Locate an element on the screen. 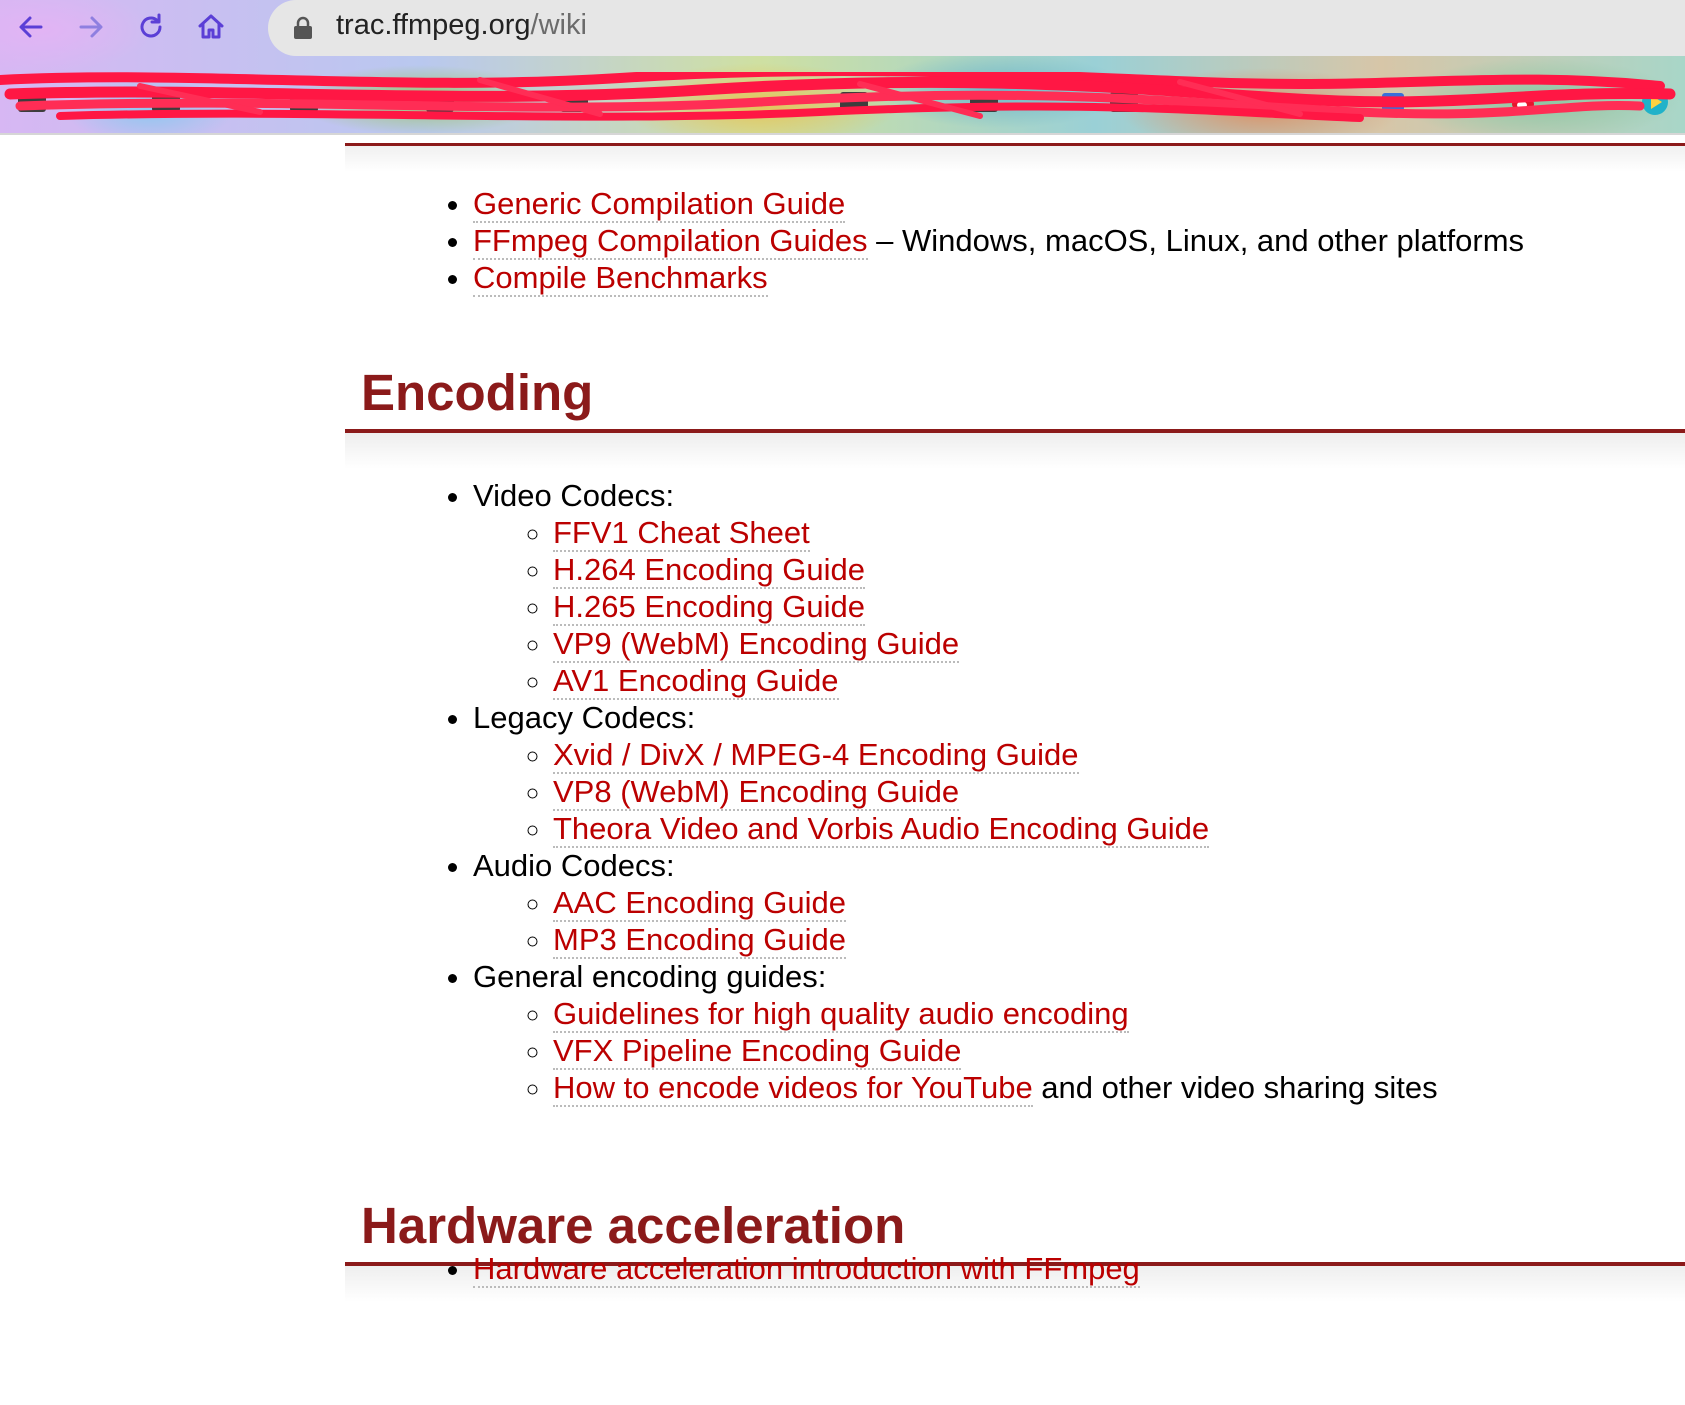 The width and height of the screenshot is (1685, 1405). arrow-right-icon is located at coordinates (91, 27).